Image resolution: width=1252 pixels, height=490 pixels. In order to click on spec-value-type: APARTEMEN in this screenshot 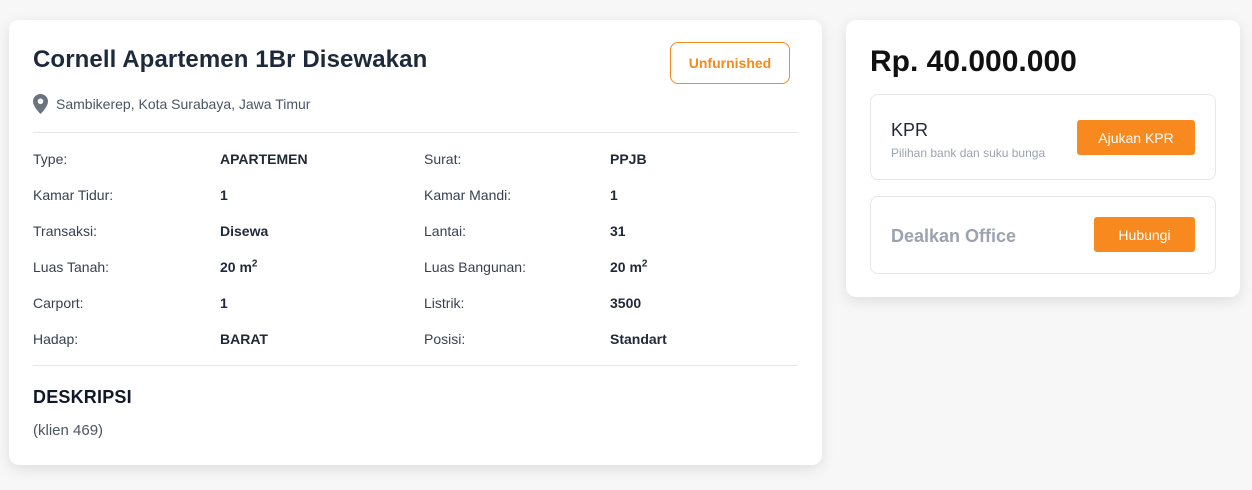, I will do `click(264, 159)`.